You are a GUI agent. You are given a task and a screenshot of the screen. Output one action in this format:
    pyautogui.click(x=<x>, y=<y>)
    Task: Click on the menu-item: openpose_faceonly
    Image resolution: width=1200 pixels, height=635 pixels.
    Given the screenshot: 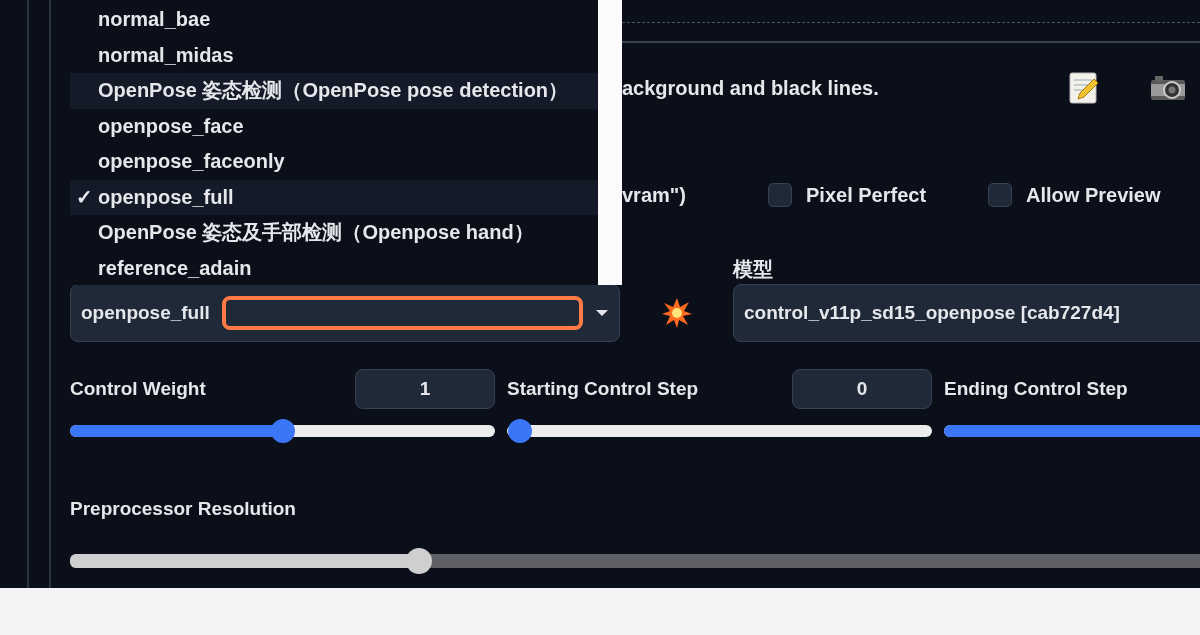 What is the action you would take?
    pyautogui.click(x=334, y=162)
    